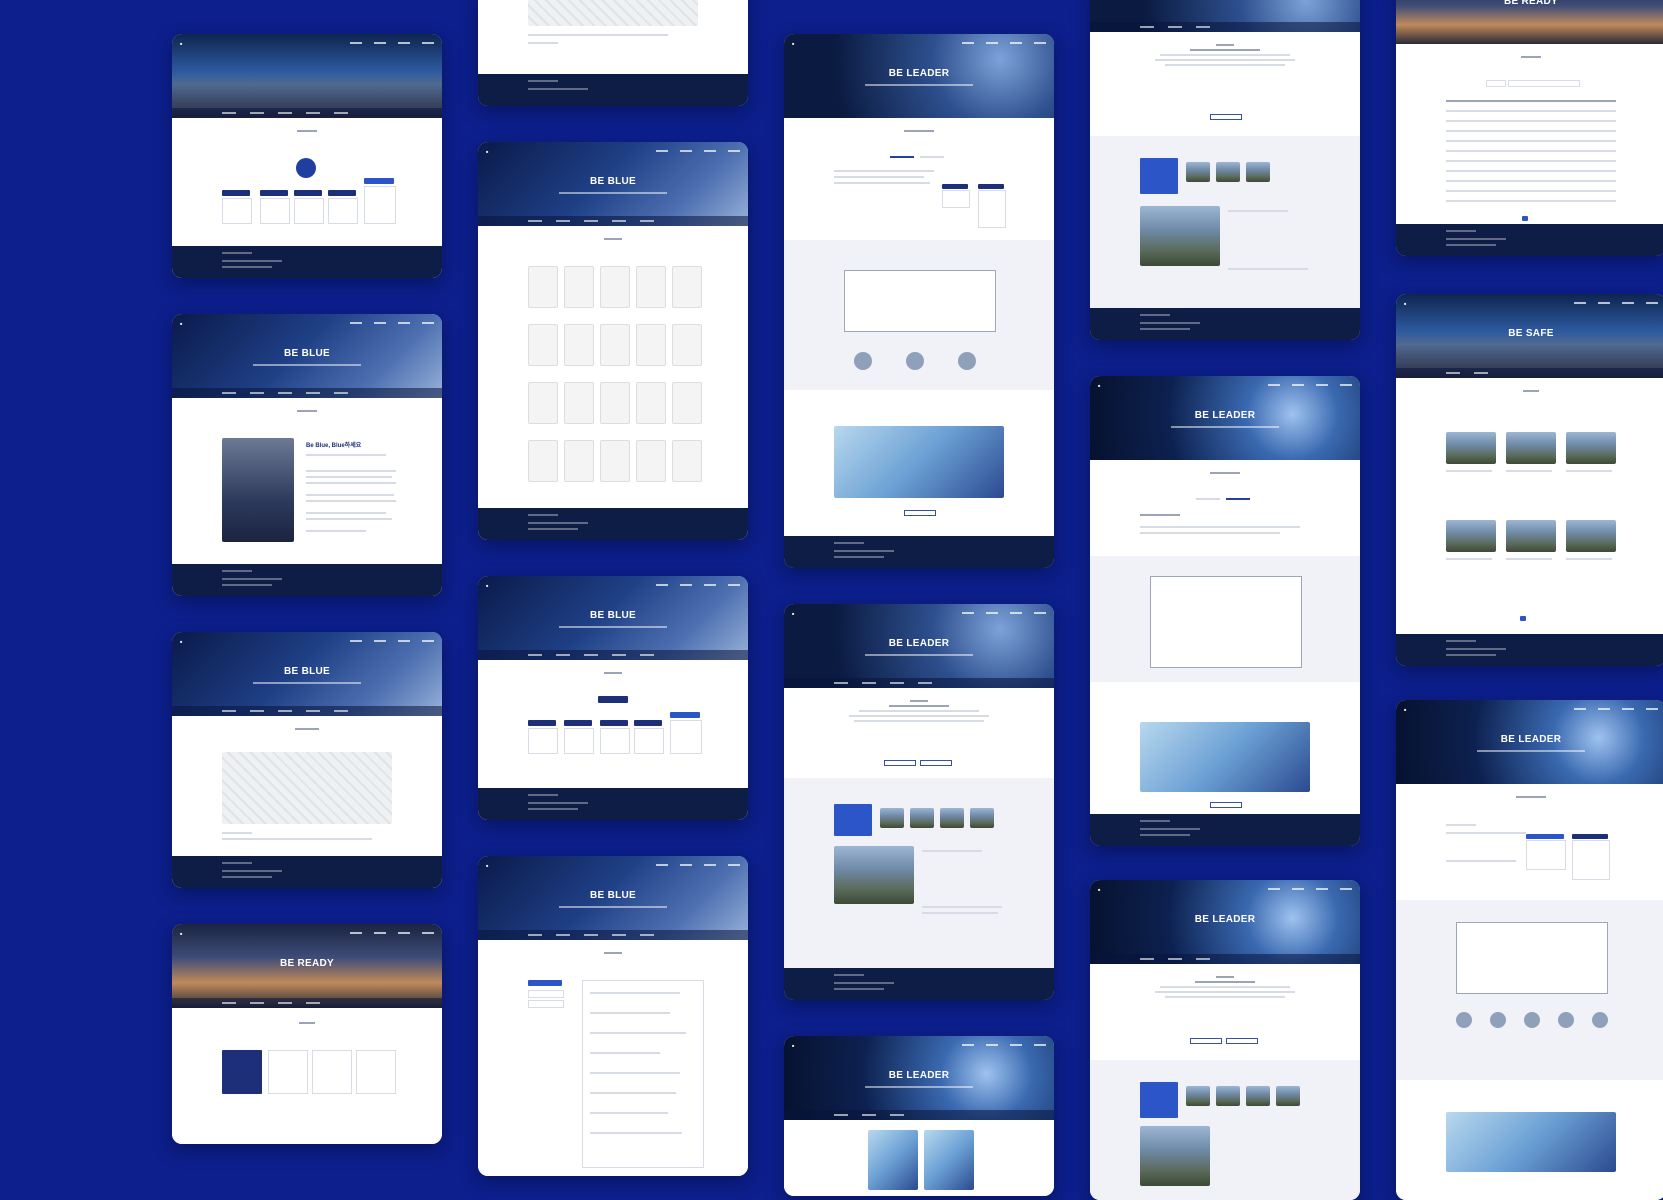  Describe the element at coordinates (613, 698) in the screenshot. I see `mockup-card-org-chart-2: ■ BE BLUE` at that location.